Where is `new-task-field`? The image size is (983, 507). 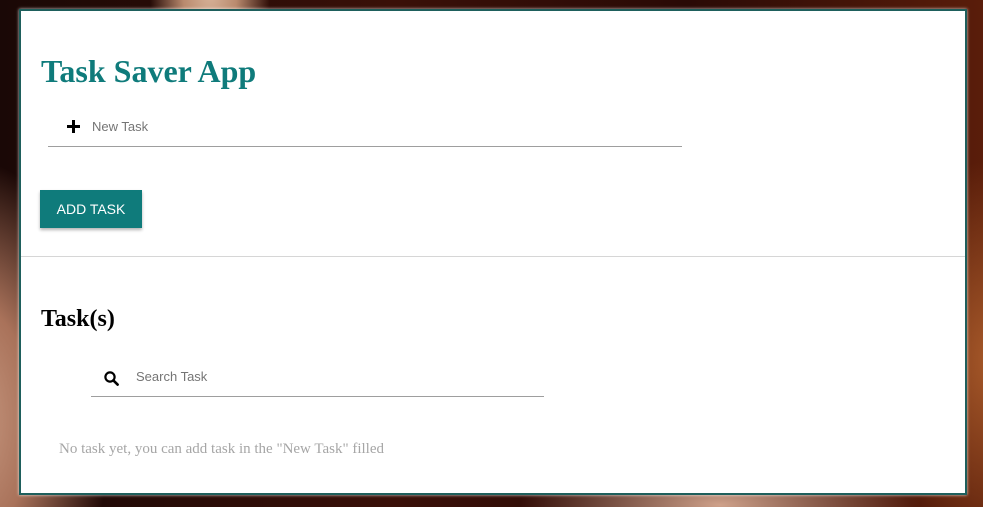 new-task-field is located at coordinates (365, 129).